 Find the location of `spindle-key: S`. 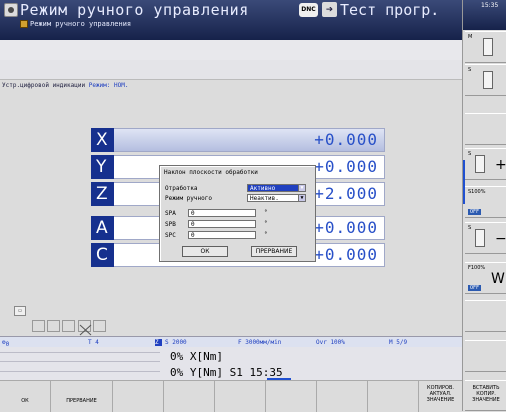

spindle-key: S is located at coordinates (485, 80).